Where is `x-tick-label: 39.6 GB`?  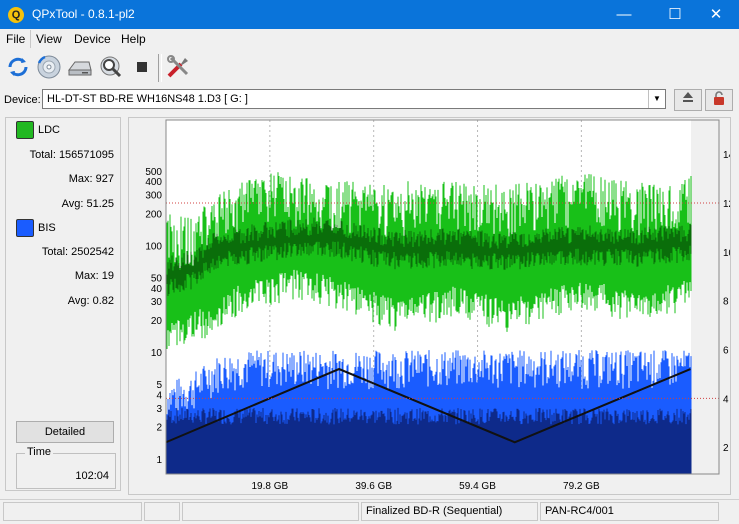
x-tick-label: 39.6 GB is located at coordinates (373, 486).